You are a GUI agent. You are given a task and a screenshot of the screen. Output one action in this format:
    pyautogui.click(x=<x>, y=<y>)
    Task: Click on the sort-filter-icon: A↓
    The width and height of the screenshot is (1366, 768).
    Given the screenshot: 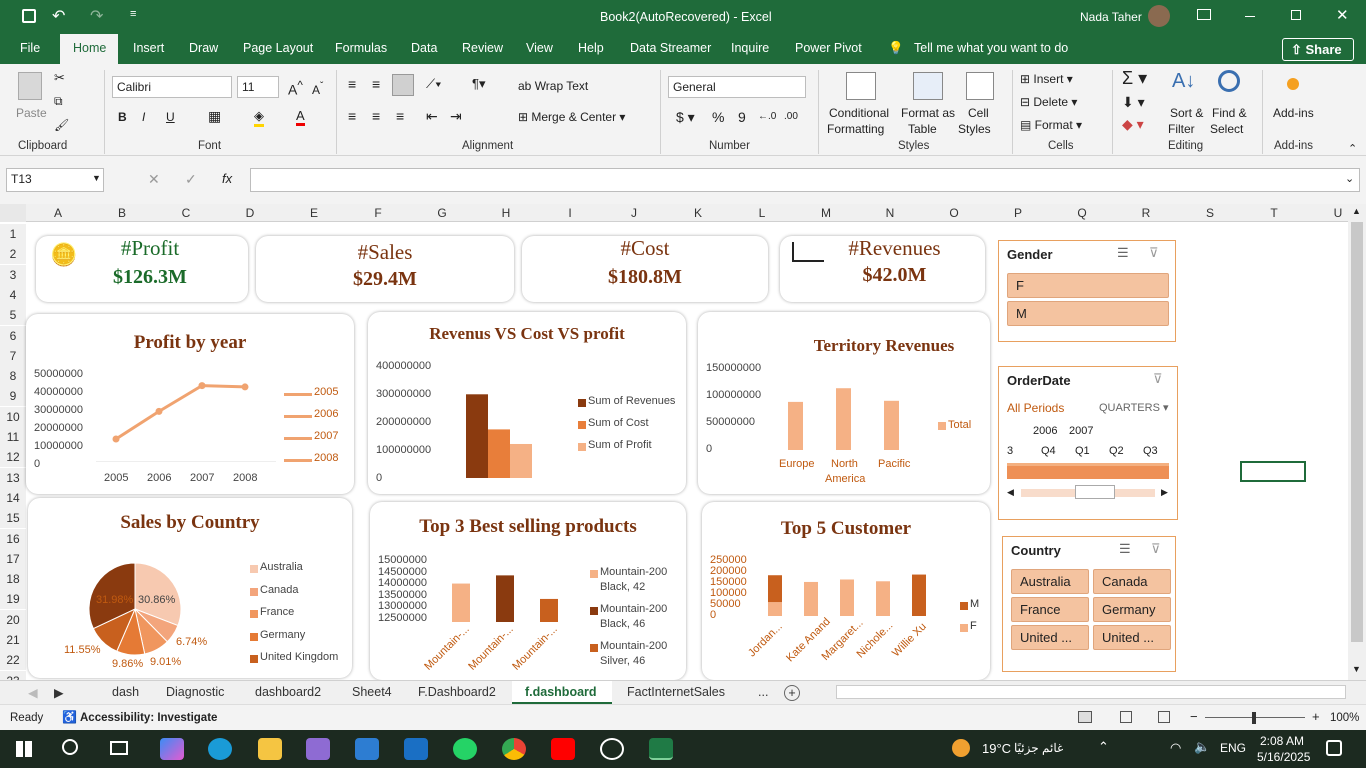 What is the action you would take?
    pyautogui.click(x=1183, y=81)
    